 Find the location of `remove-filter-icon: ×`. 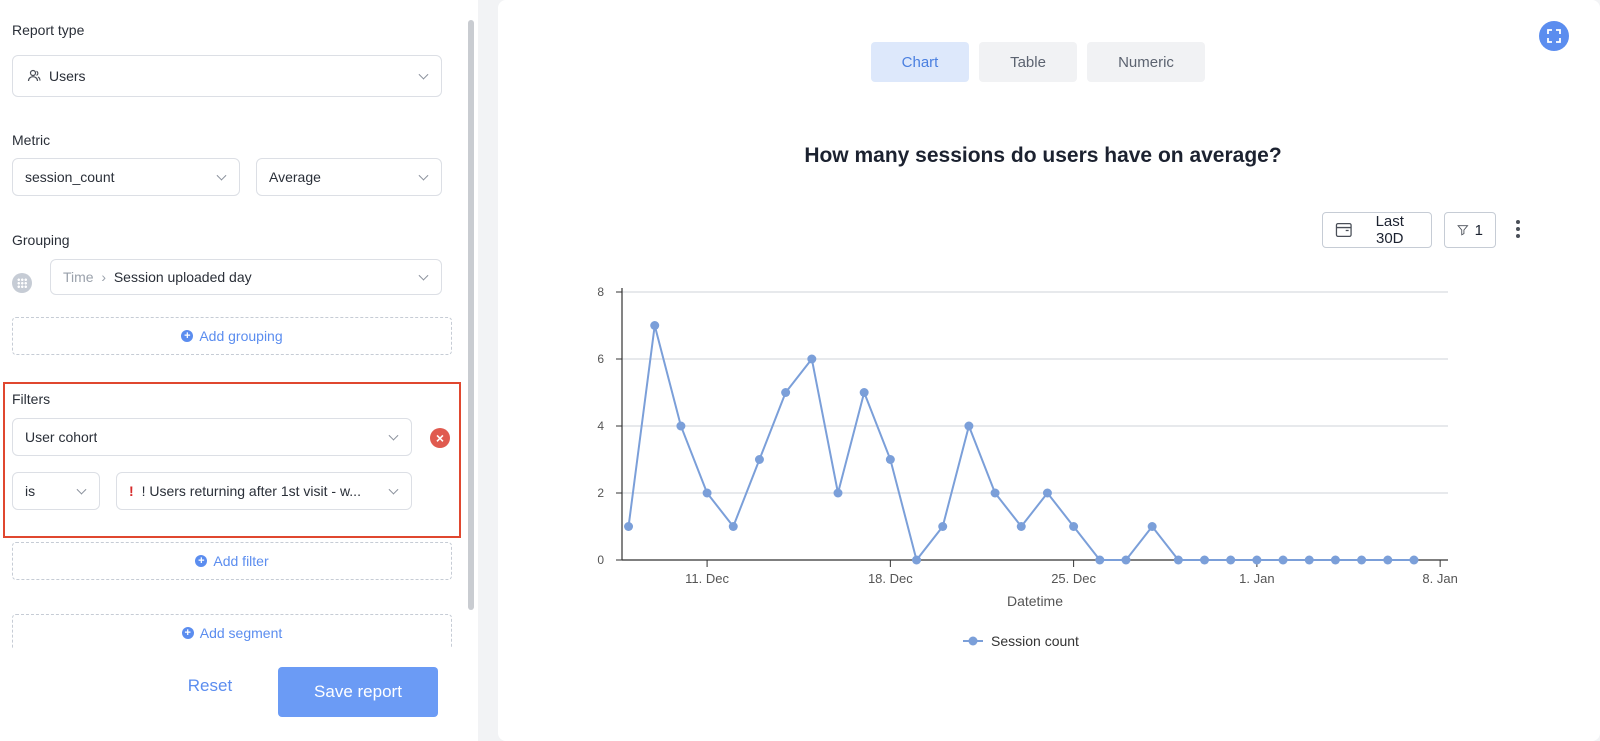

remove-filter-icon: × is located at coordinates (440, 438).